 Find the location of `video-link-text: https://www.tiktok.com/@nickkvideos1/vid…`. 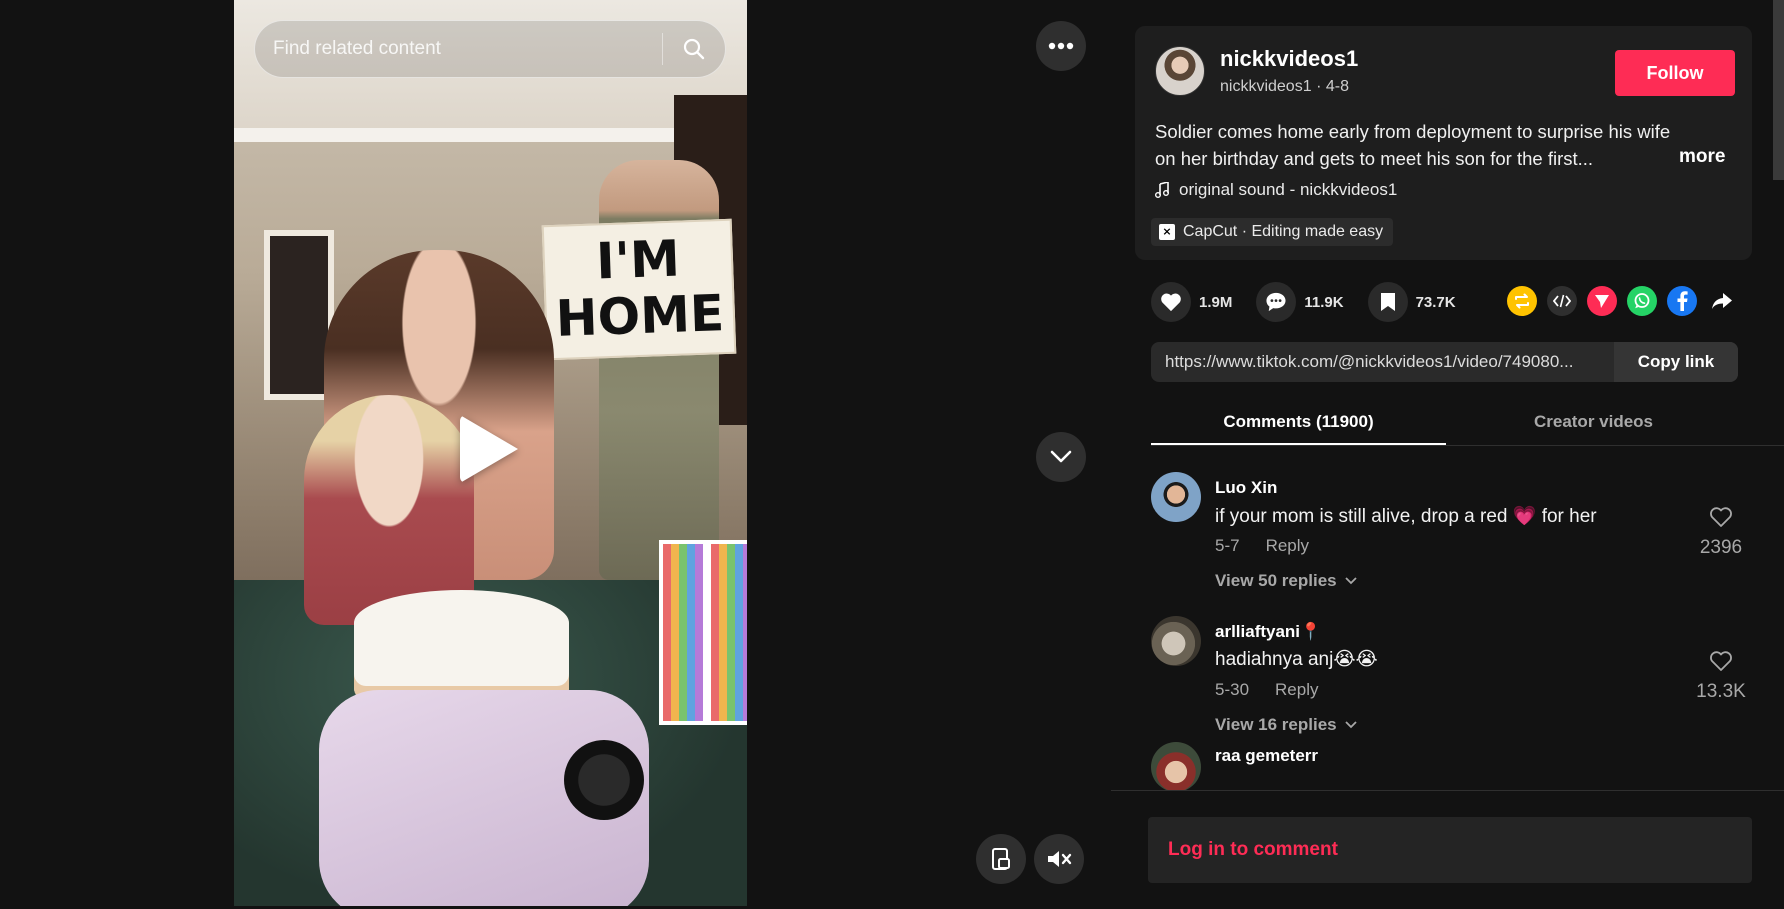

video-link-text: https://www.tiktok.com/@nickkvideos1/vid… is located at coordinates (1382, 362).